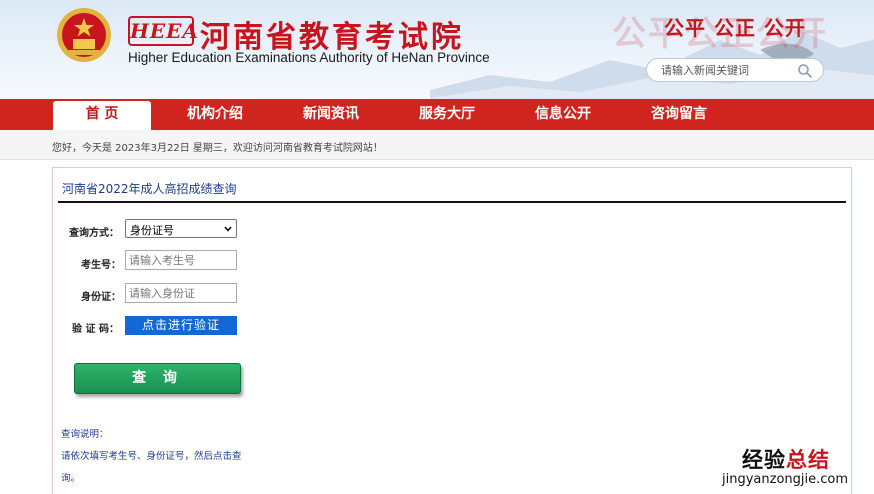  I want to click on nav-item-about: 机构介绍, so click(215, 114).